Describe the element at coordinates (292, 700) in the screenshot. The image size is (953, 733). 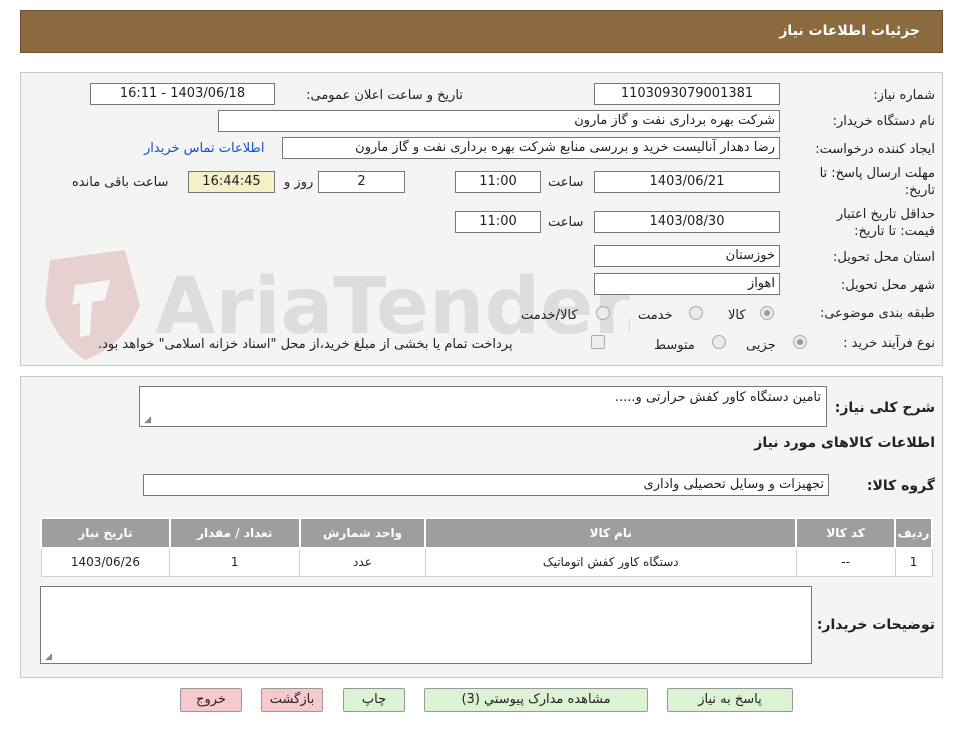
I see `back-button: بازگشت` at that location.